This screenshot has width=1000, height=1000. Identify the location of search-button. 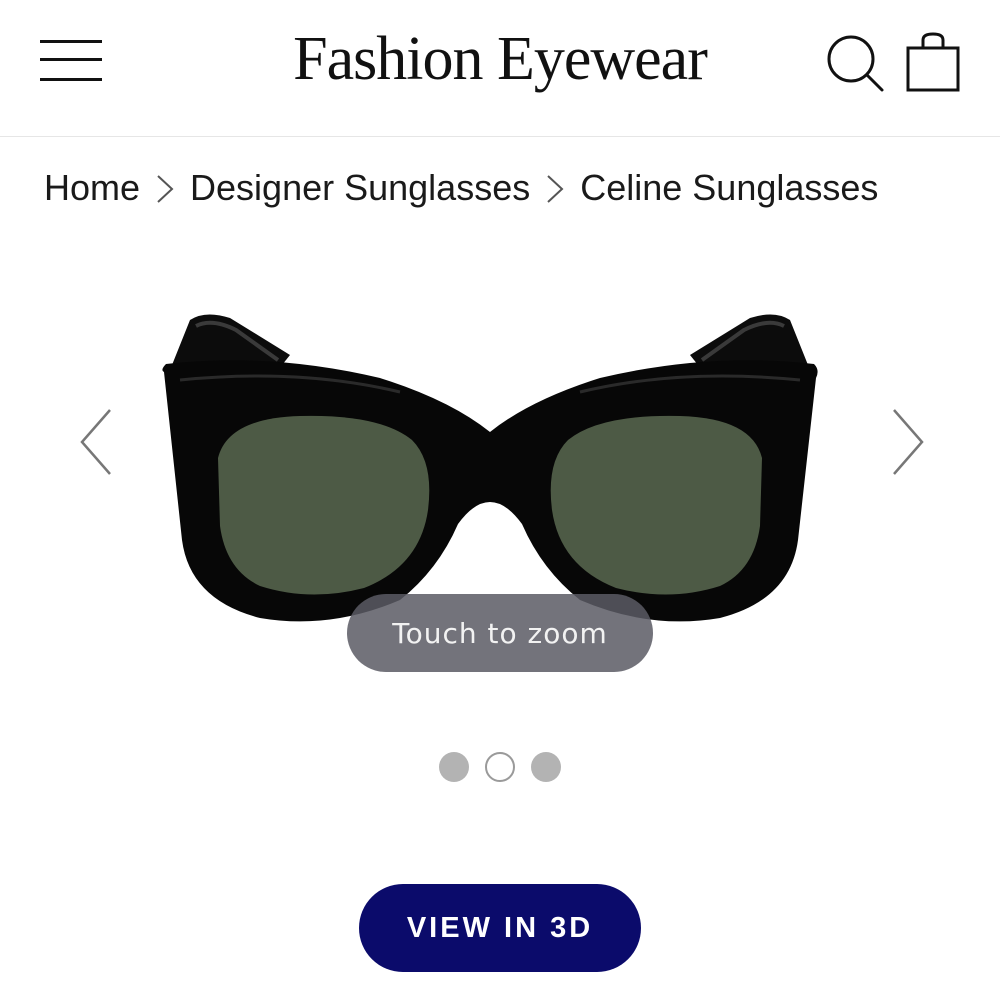
(855, 63).